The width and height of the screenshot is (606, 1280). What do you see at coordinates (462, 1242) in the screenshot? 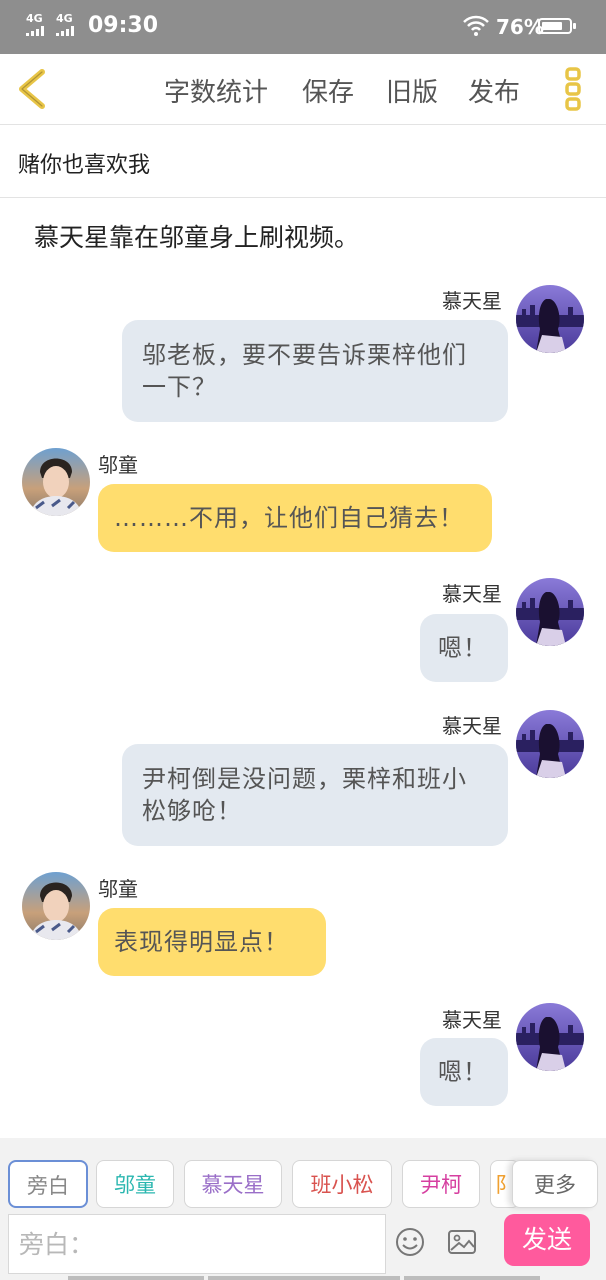
I see `image-icon` at bounding box center [462, 1242].